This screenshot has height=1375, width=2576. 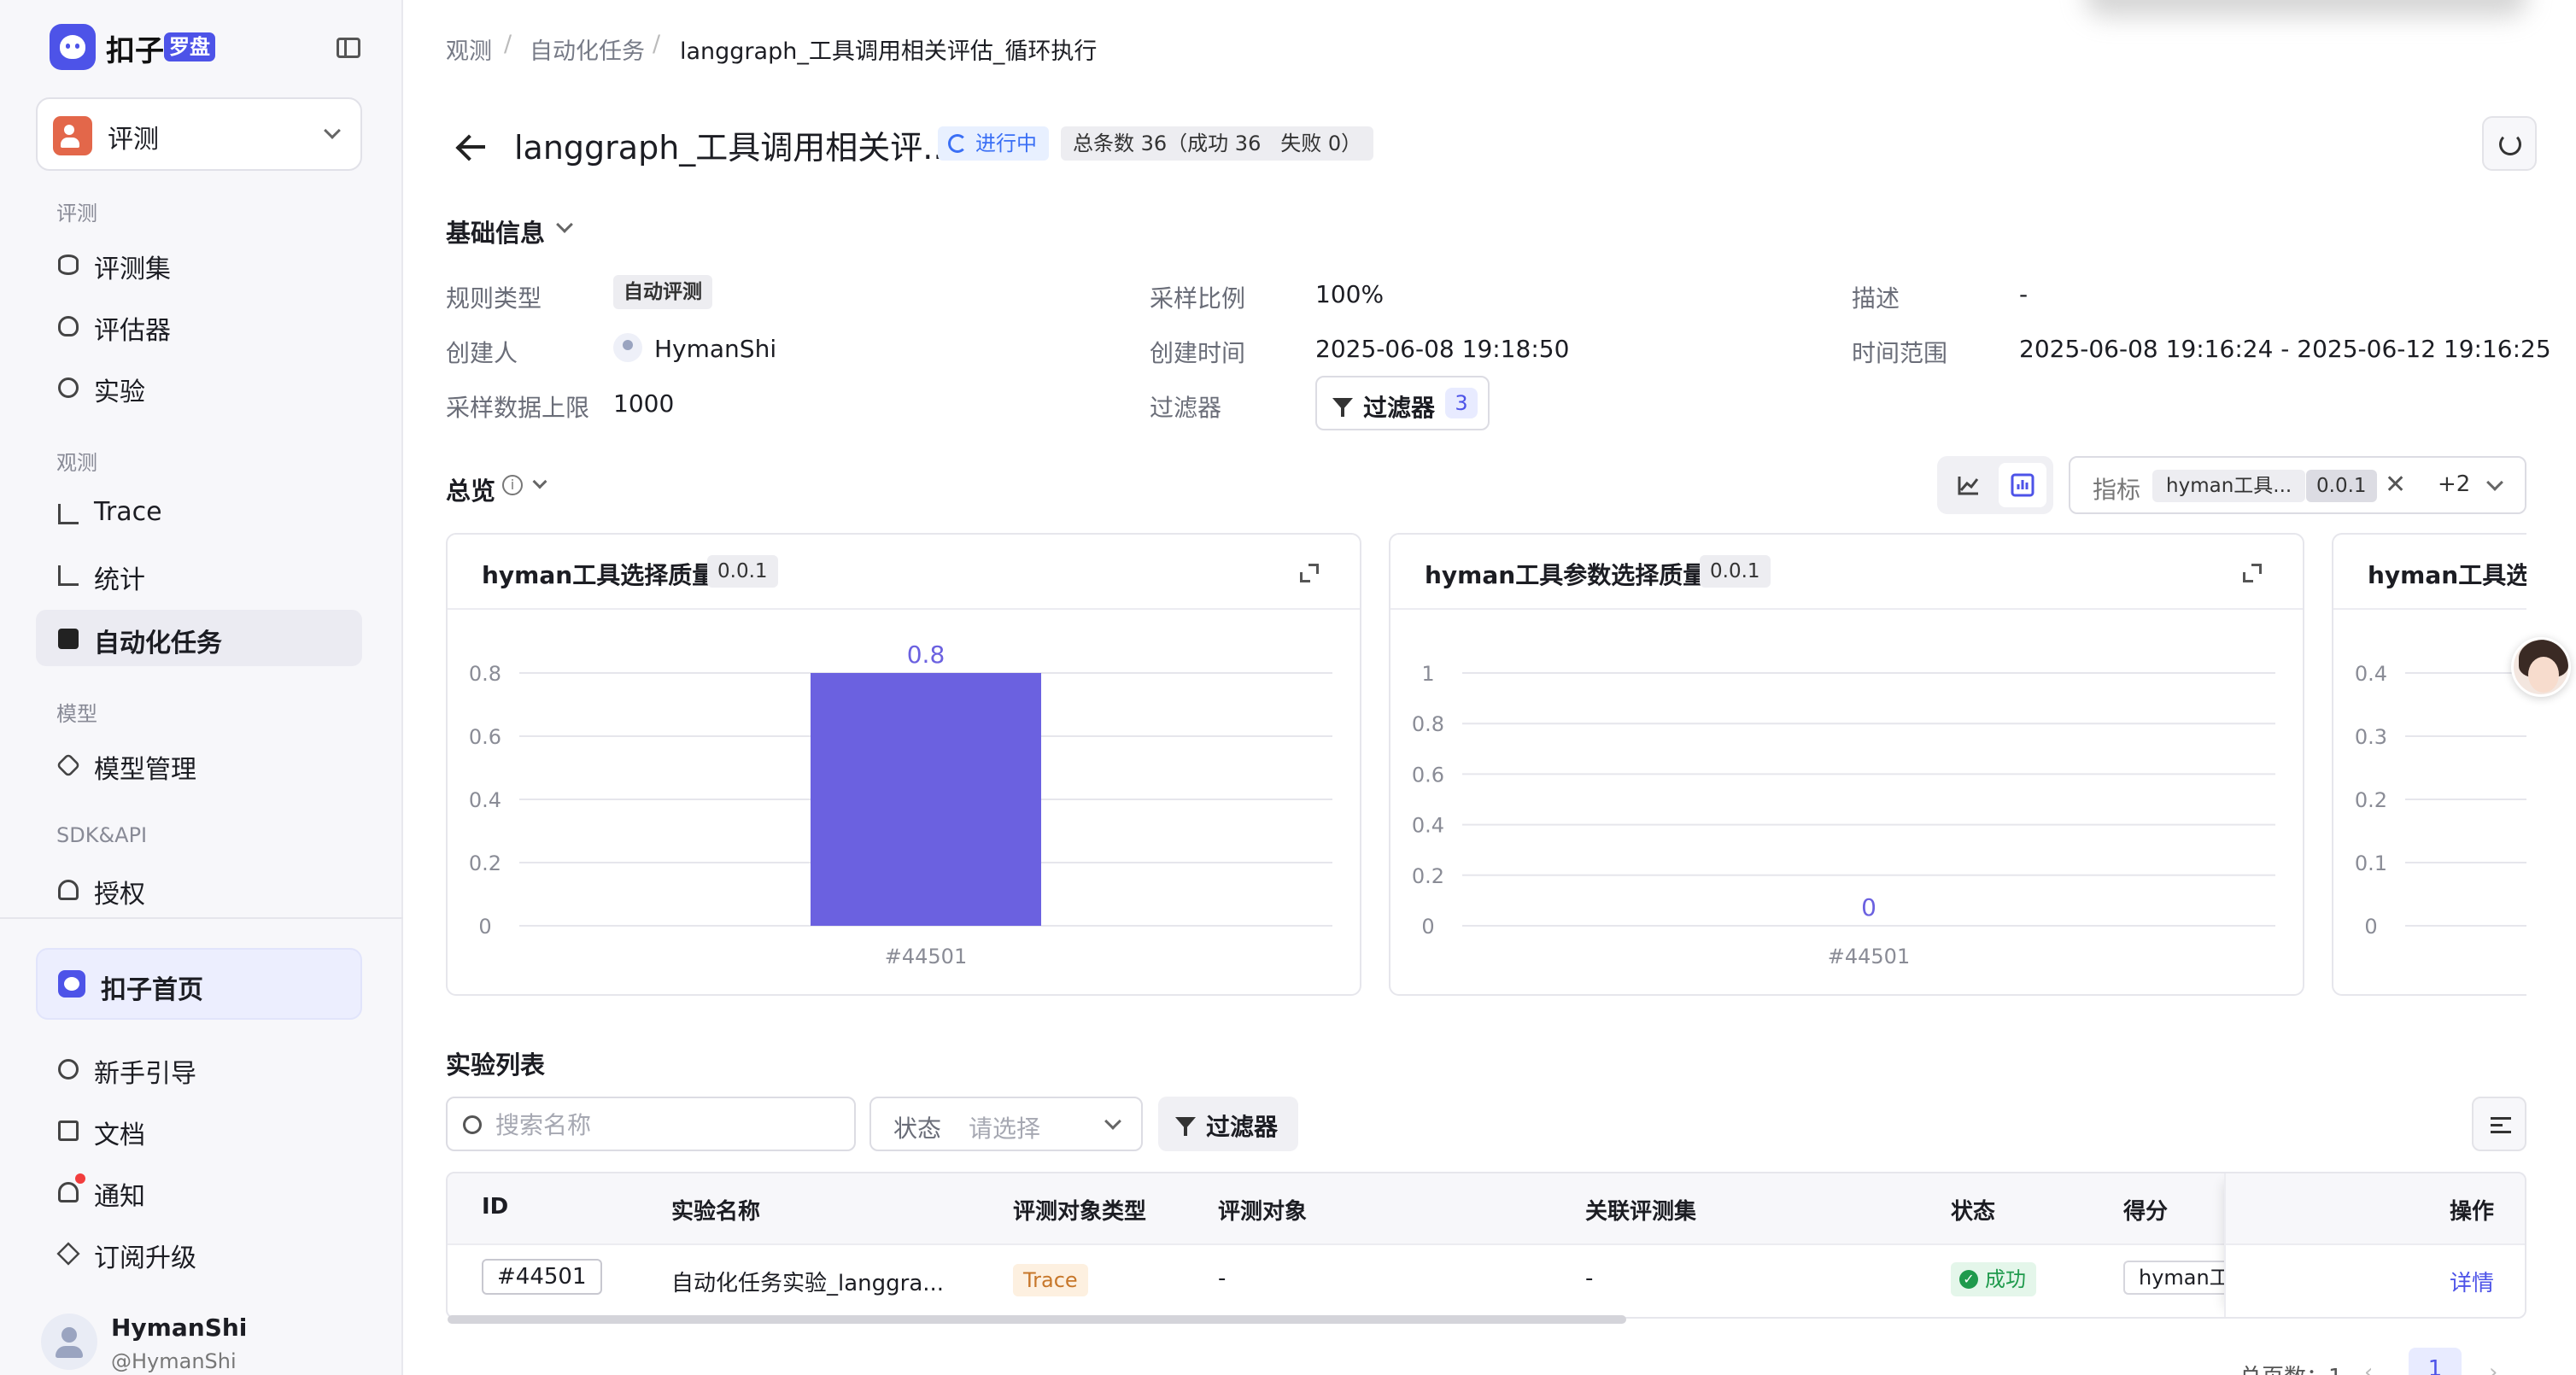 What do you see at coordinates (542, 1277) in the screenshot?
I see `experiment-id-tag: #44501` at bounding box center [542, 1277].